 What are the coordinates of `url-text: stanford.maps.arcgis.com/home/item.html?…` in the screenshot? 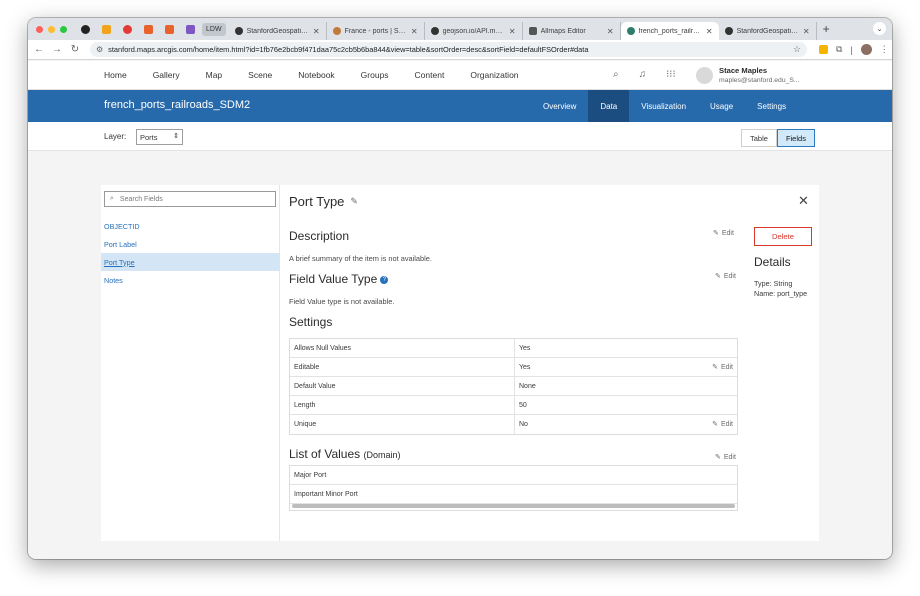 It's located at (348, 49).